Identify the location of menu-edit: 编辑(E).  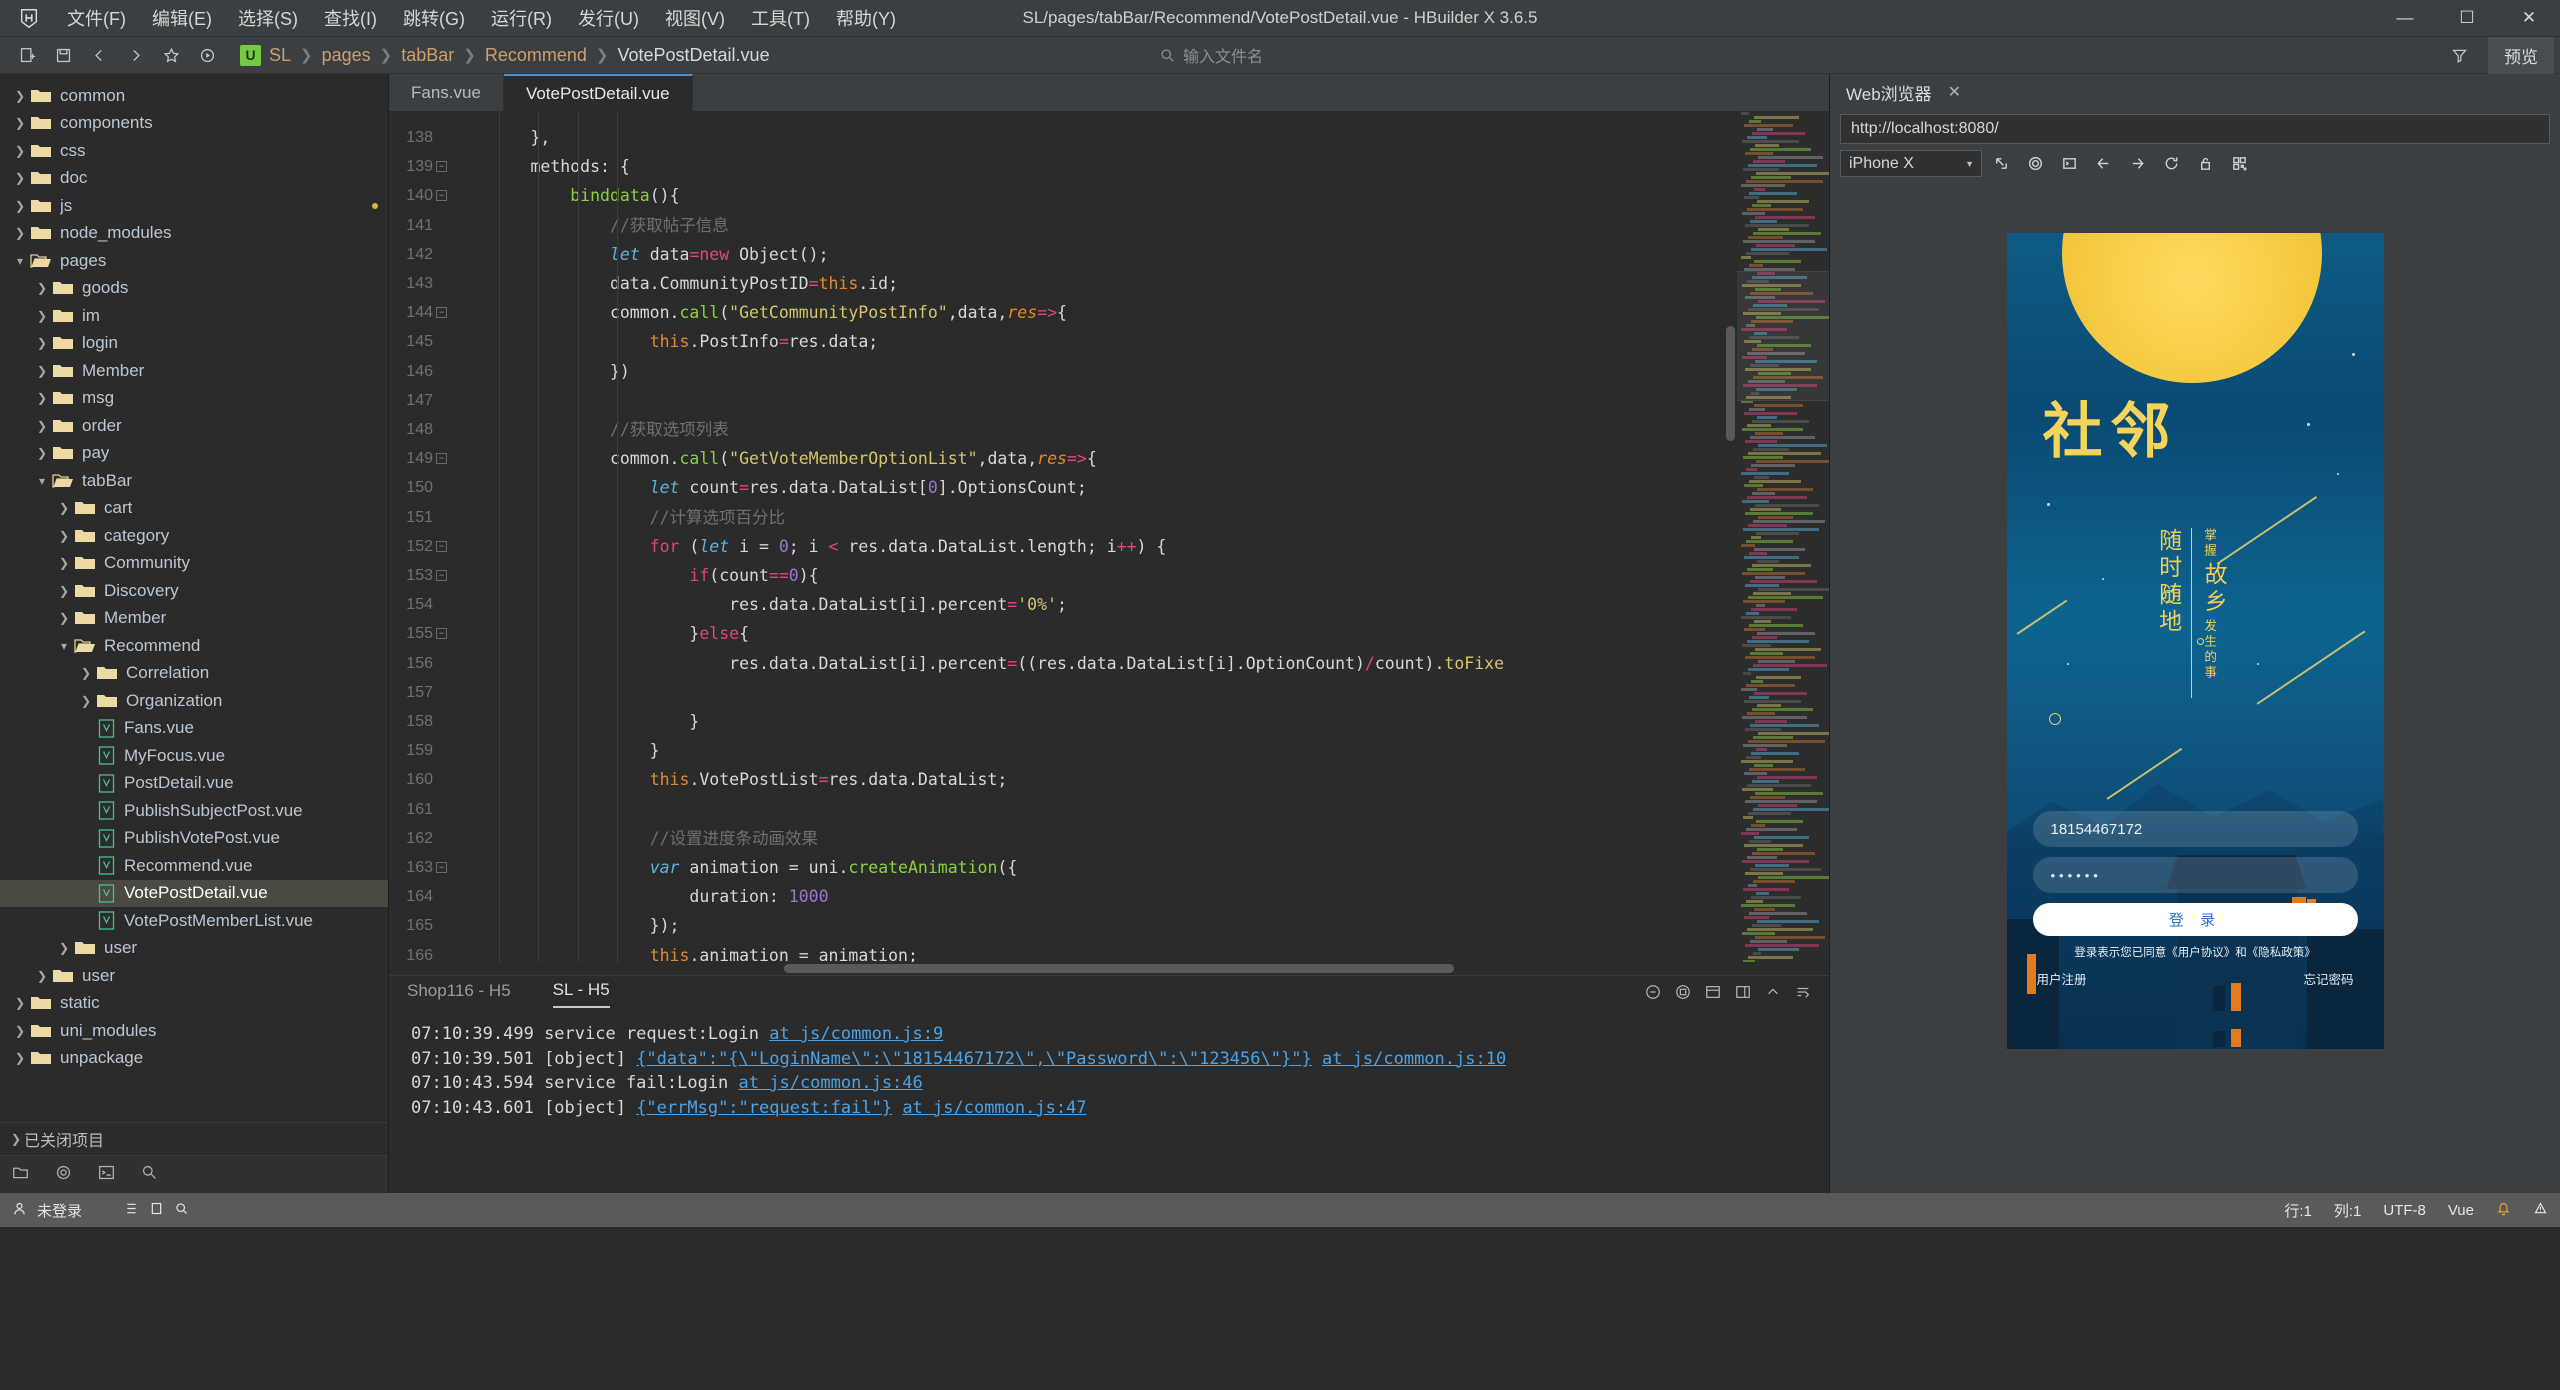
(182, 18).